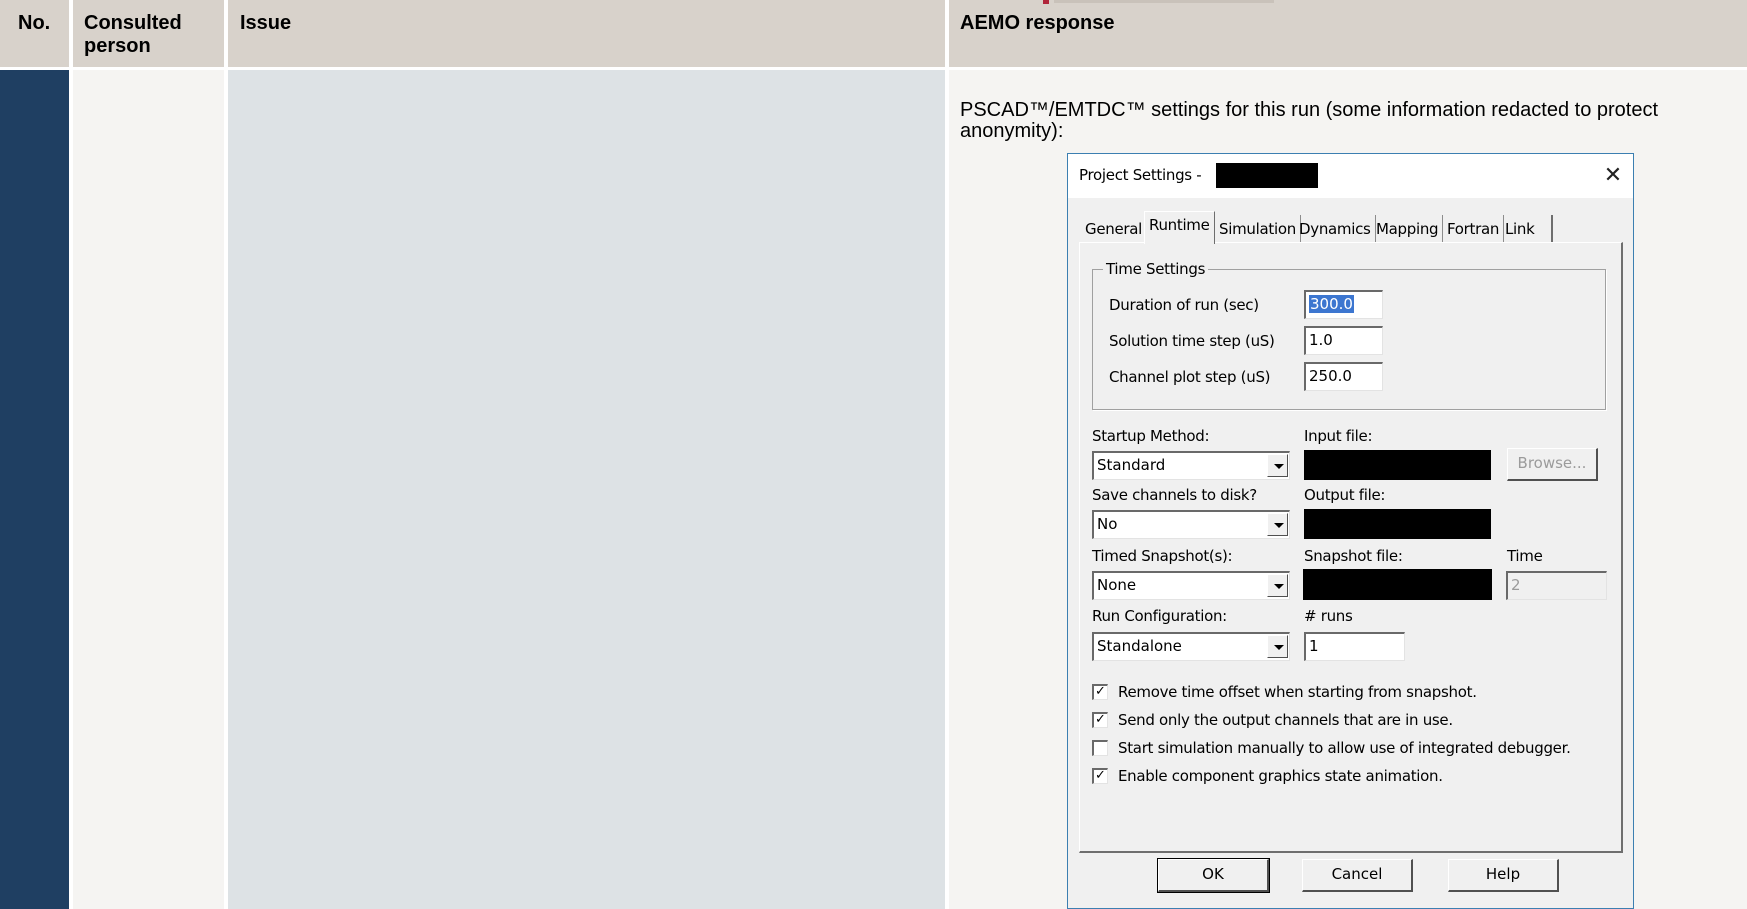  I want to click on tab-general: General, so click(1114, 229).